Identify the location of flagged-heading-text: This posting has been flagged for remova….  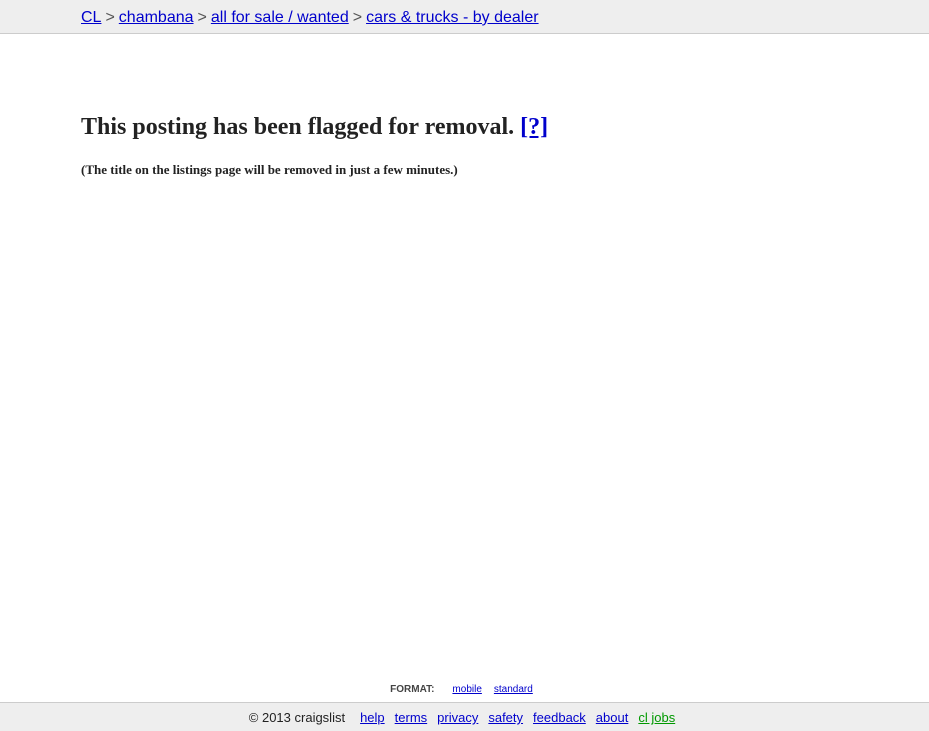
(298, 127).